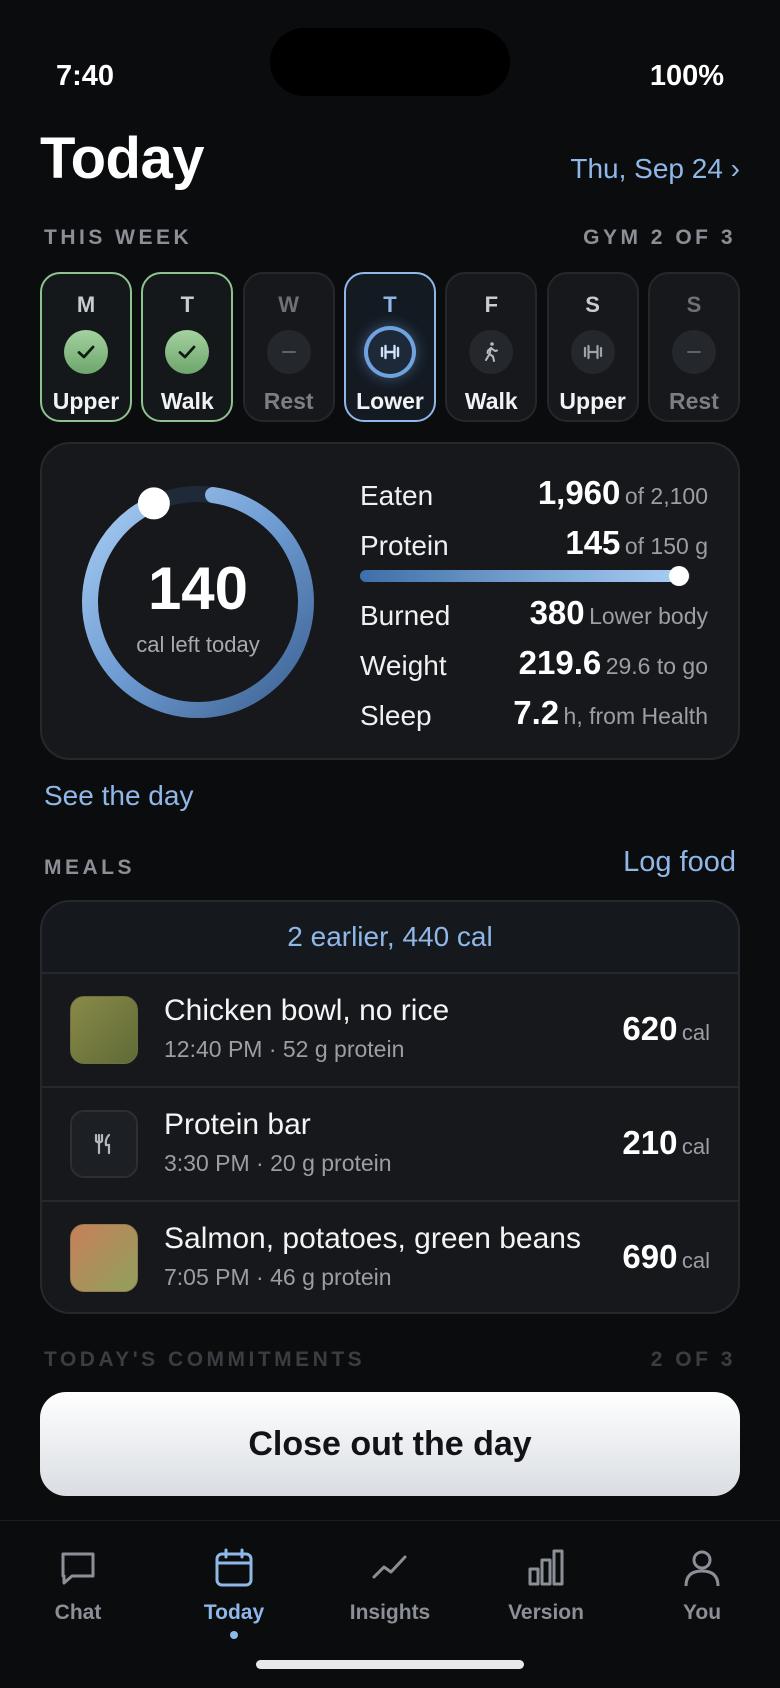 The image size is (780, 1688). What do you see at coordinates (656, 666) in the screenshot?
I see `stat-unit: 29.6 to go` at bounding box center [656, 666].